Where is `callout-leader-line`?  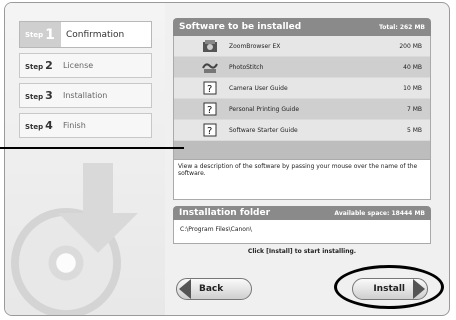
callout-leader-line is located at coordinates (92, 148).